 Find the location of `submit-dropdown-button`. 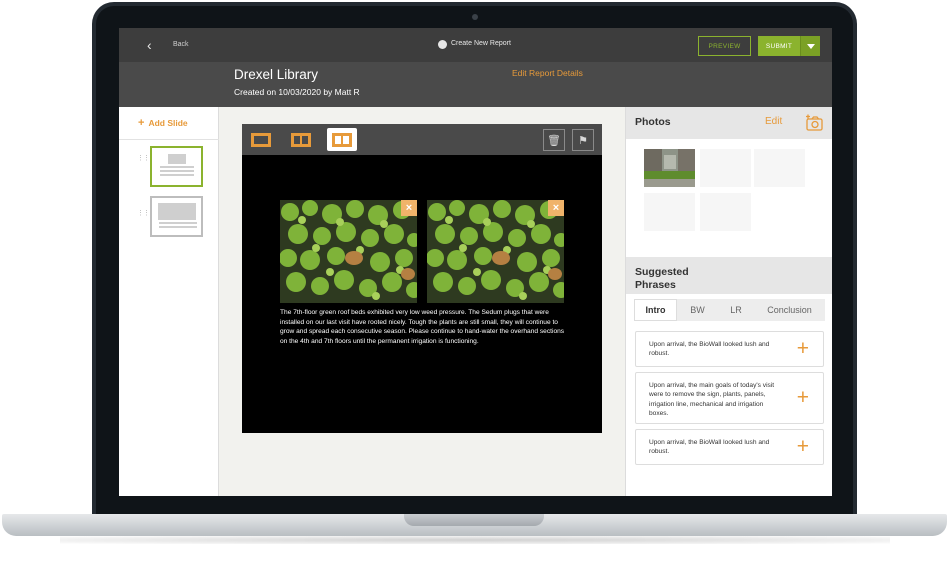

submit-dropdown-button is located at coordinates (810, 46).